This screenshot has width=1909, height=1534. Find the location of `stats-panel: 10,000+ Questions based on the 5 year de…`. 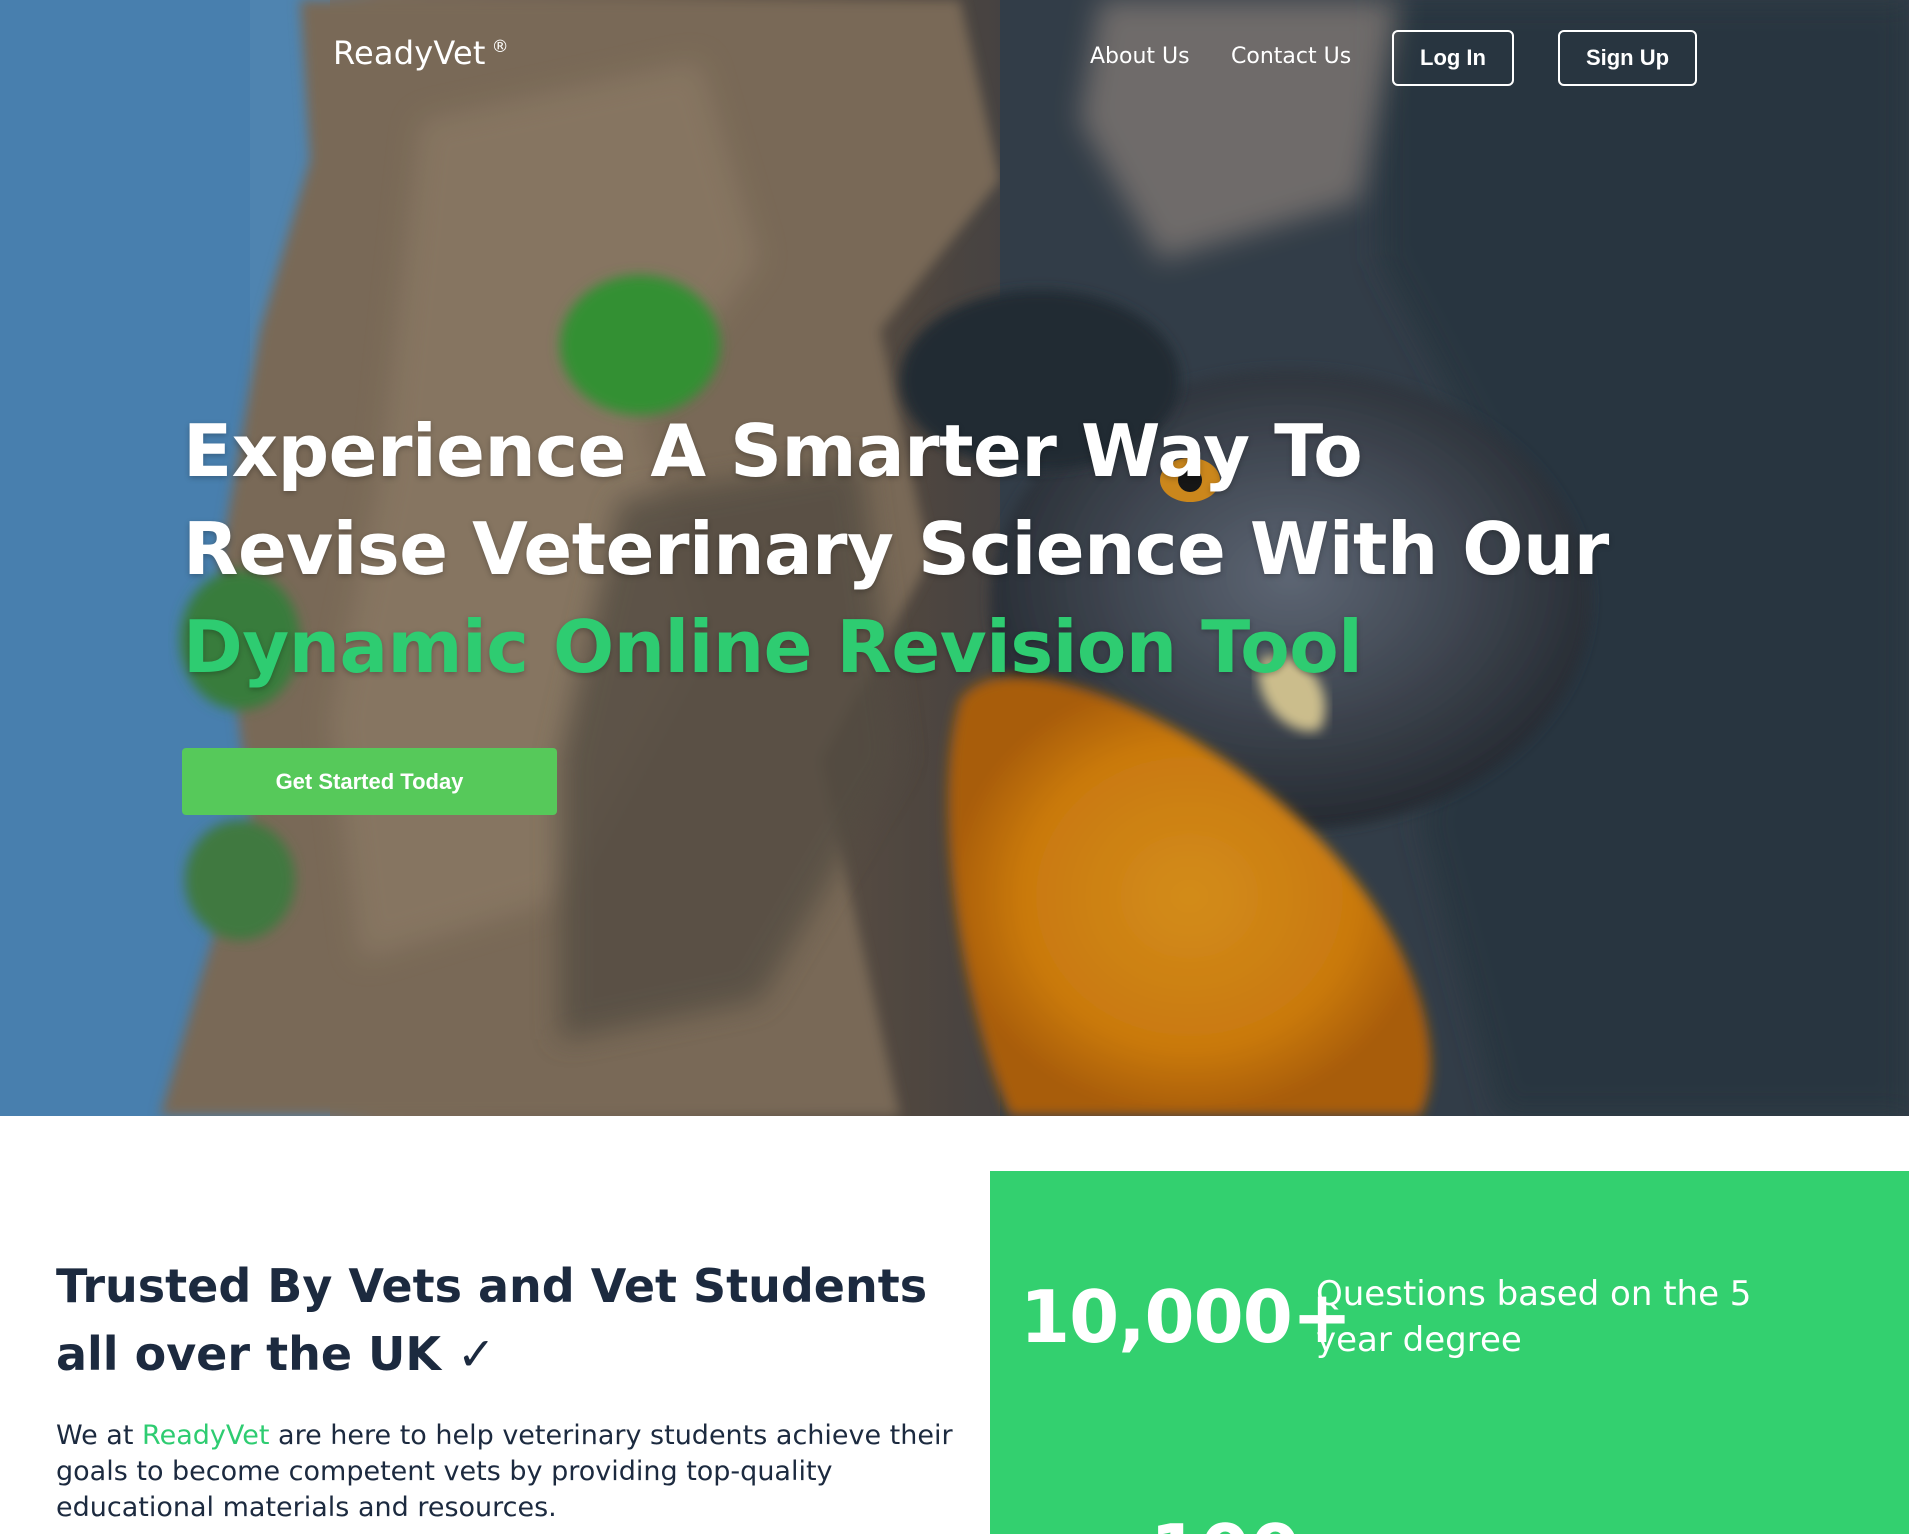

stats-panel: 10,000+ Questions based on the 5 year de… is located at coordinates (1449, 1352).